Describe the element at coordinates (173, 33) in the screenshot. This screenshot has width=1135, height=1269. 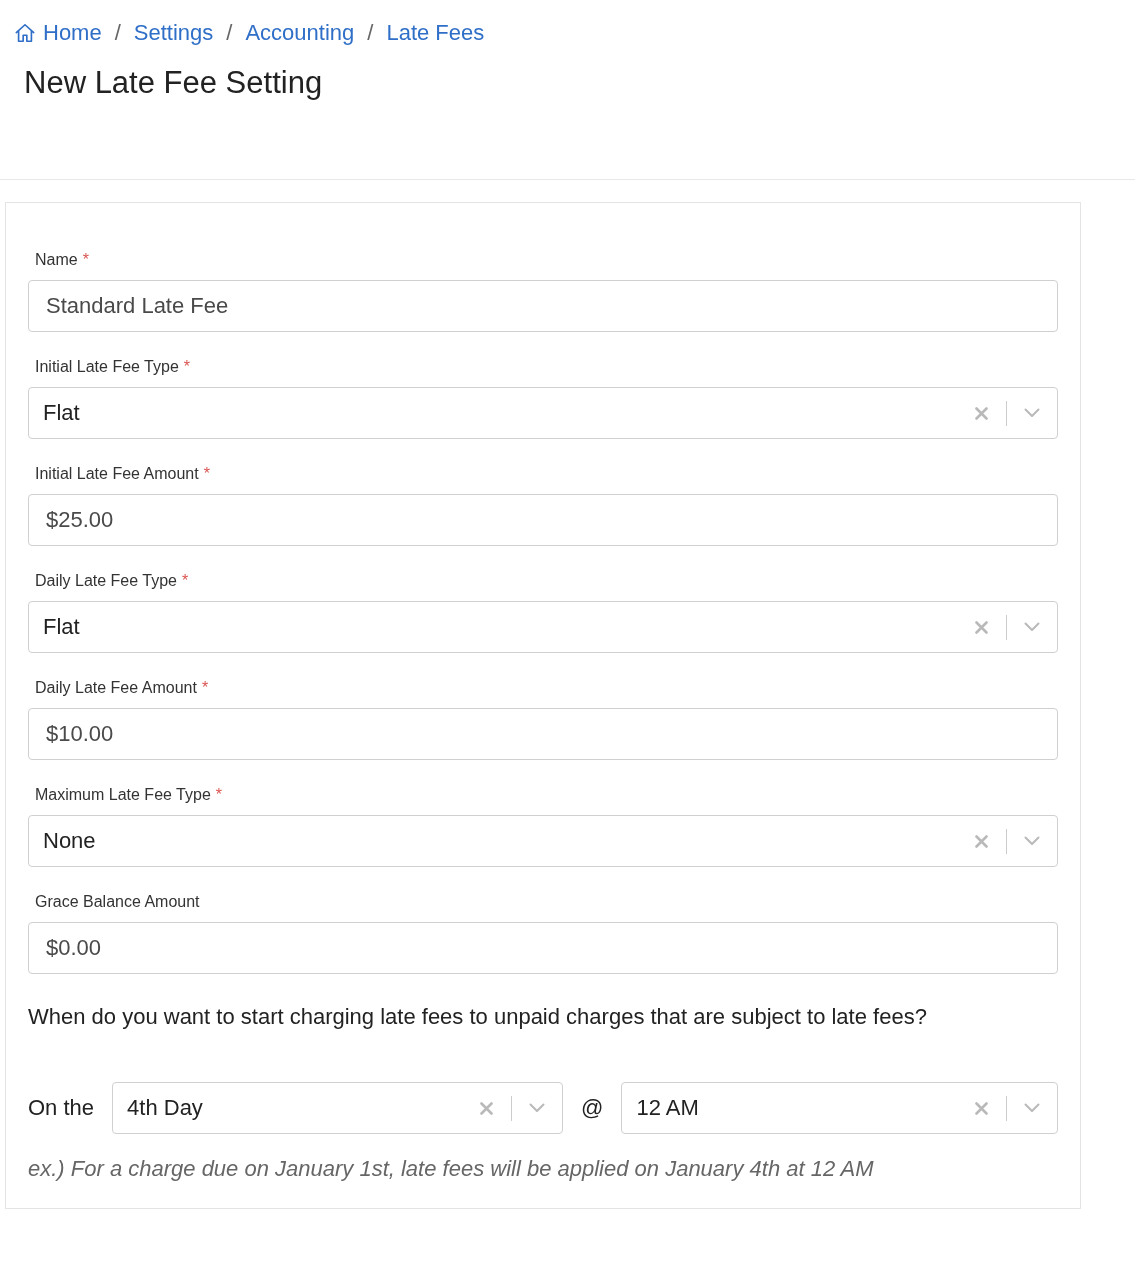
I see `breadcrumb-link: Settings` at that location.